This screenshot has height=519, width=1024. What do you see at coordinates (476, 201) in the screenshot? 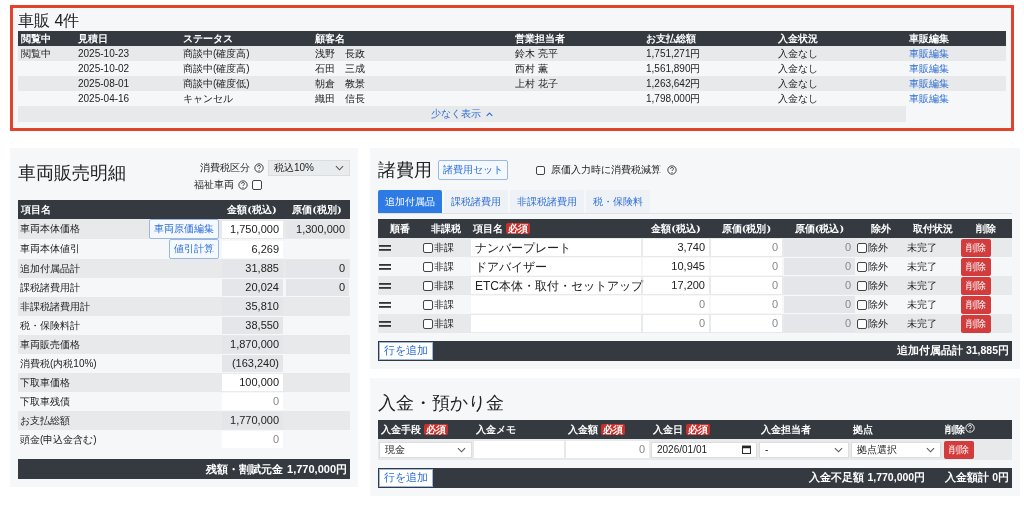
I see `tab: 課税諸費用` at bounding box center [476, 201].